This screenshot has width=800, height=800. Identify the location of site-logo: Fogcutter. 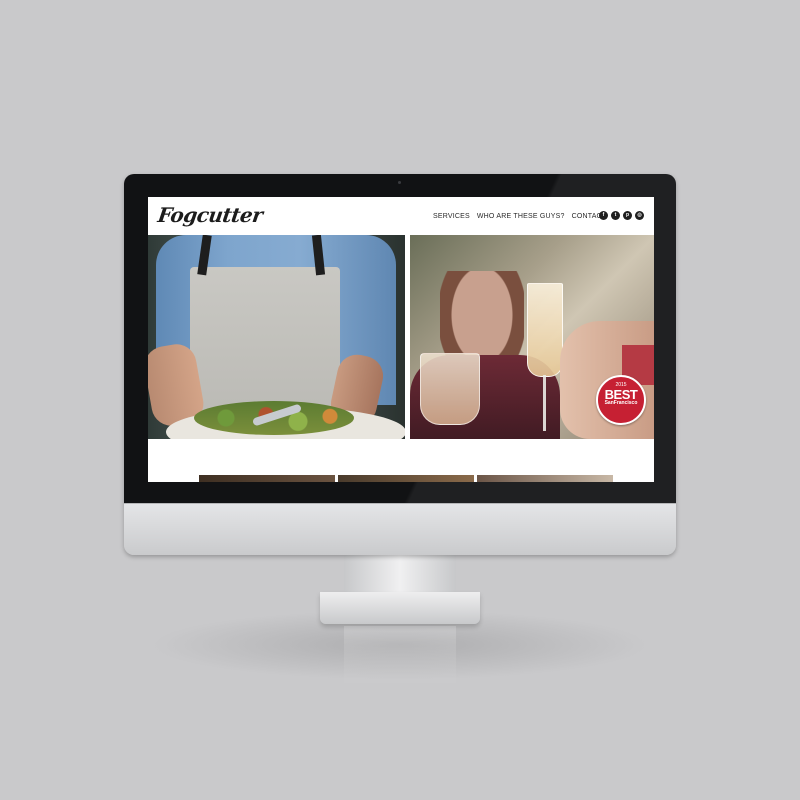
(210, 215).